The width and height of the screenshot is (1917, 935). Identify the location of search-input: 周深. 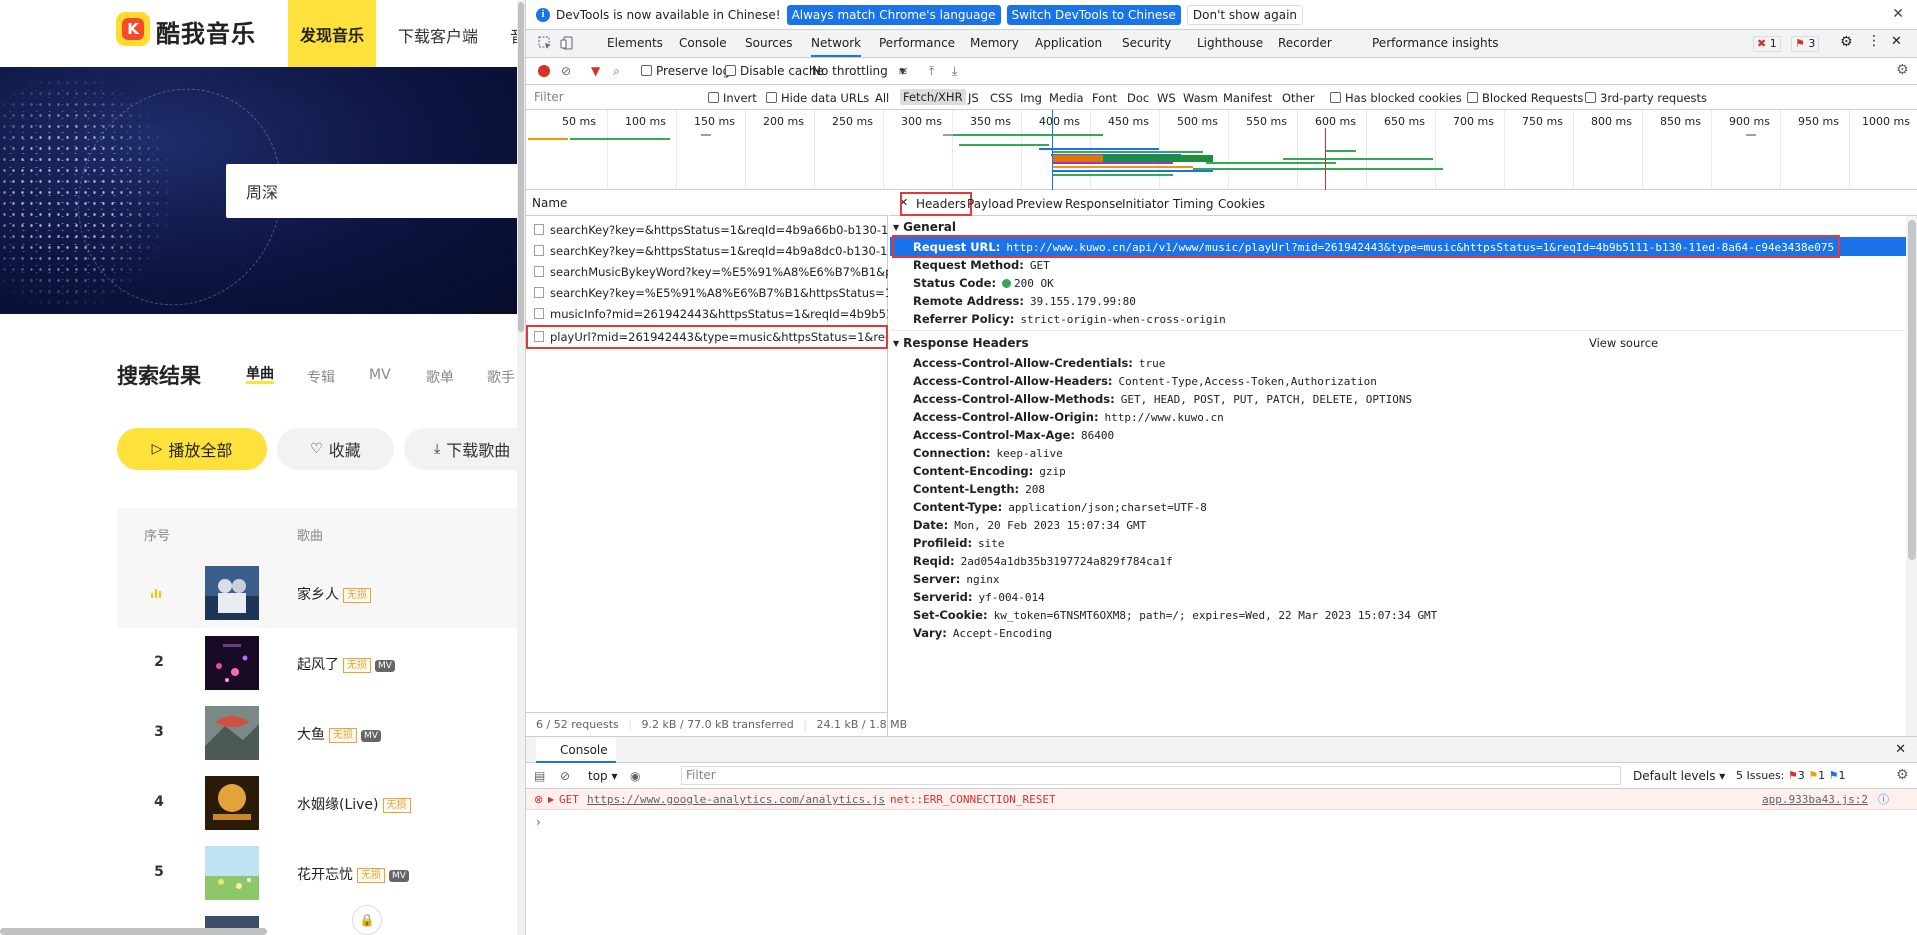
(375, 191).